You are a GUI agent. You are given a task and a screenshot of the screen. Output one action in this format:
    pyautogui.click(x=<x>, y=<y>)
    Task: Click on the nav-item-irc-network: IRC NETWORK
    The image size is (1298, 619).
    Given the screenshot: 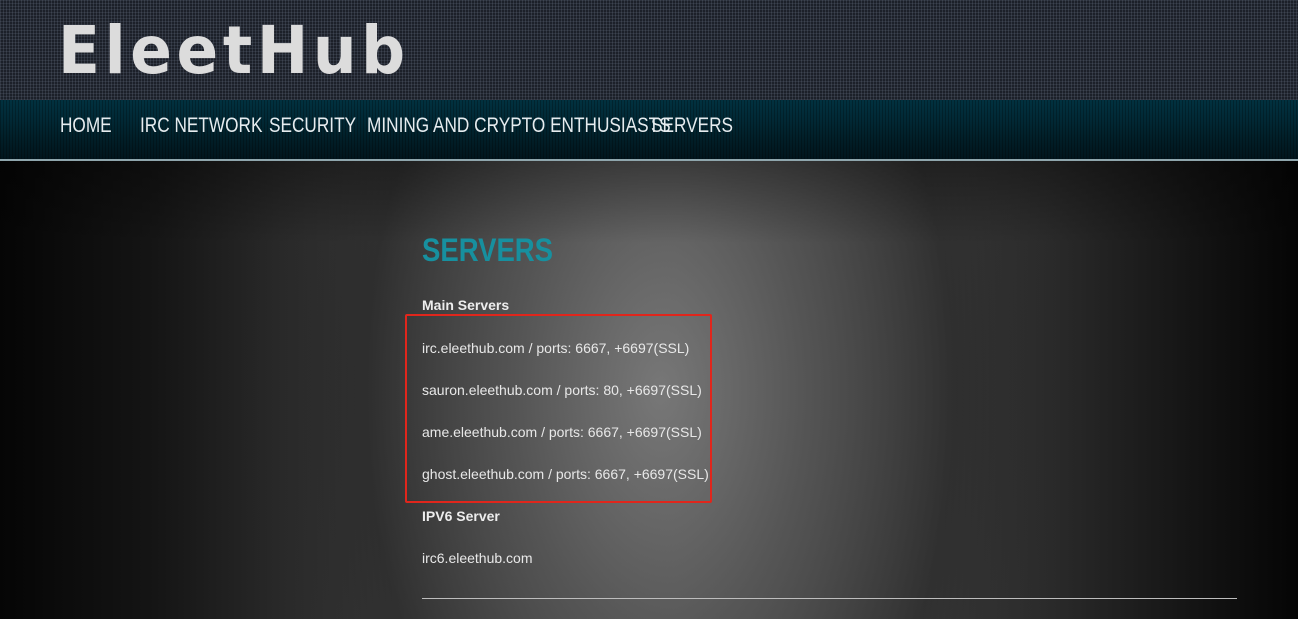 What is the action you would take?
    pyautogui.click(x=201, y=126)
    